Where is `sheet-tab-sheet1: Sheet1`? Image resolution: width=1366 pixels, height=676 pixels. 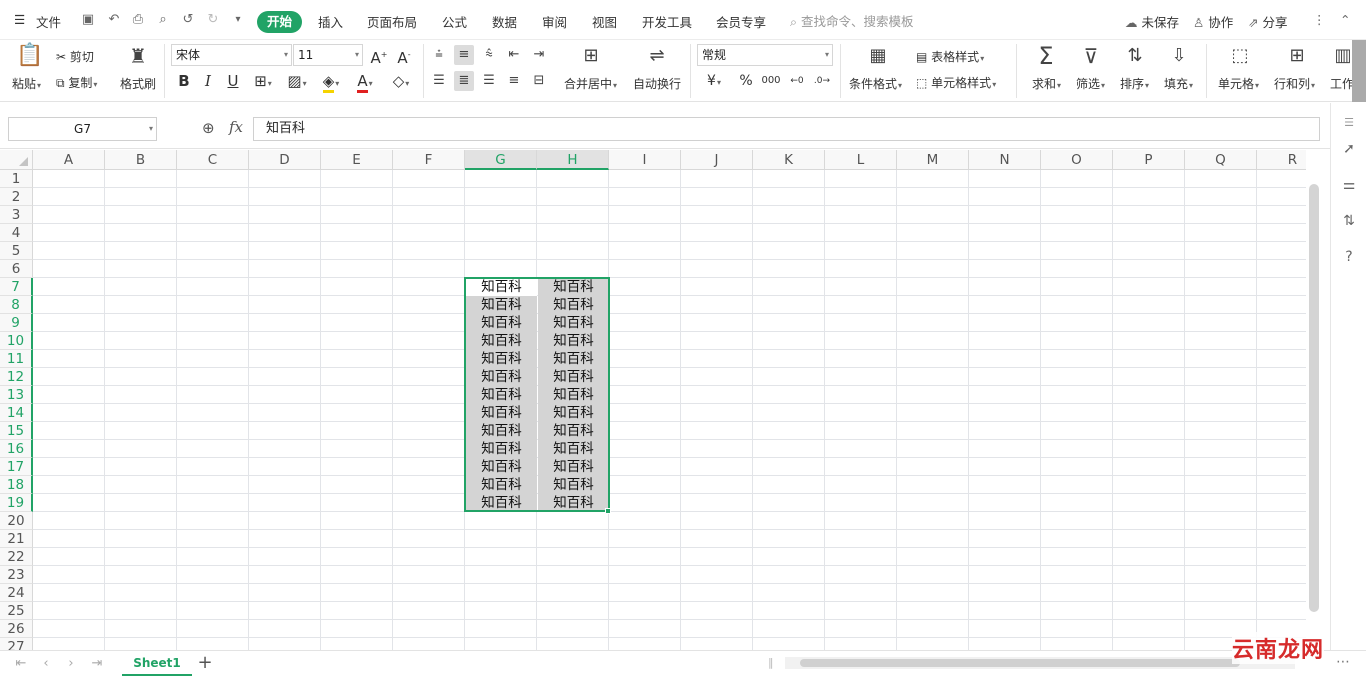 sheet-tab-sheet1: Sheet1 is located at coordinates (157, 663).